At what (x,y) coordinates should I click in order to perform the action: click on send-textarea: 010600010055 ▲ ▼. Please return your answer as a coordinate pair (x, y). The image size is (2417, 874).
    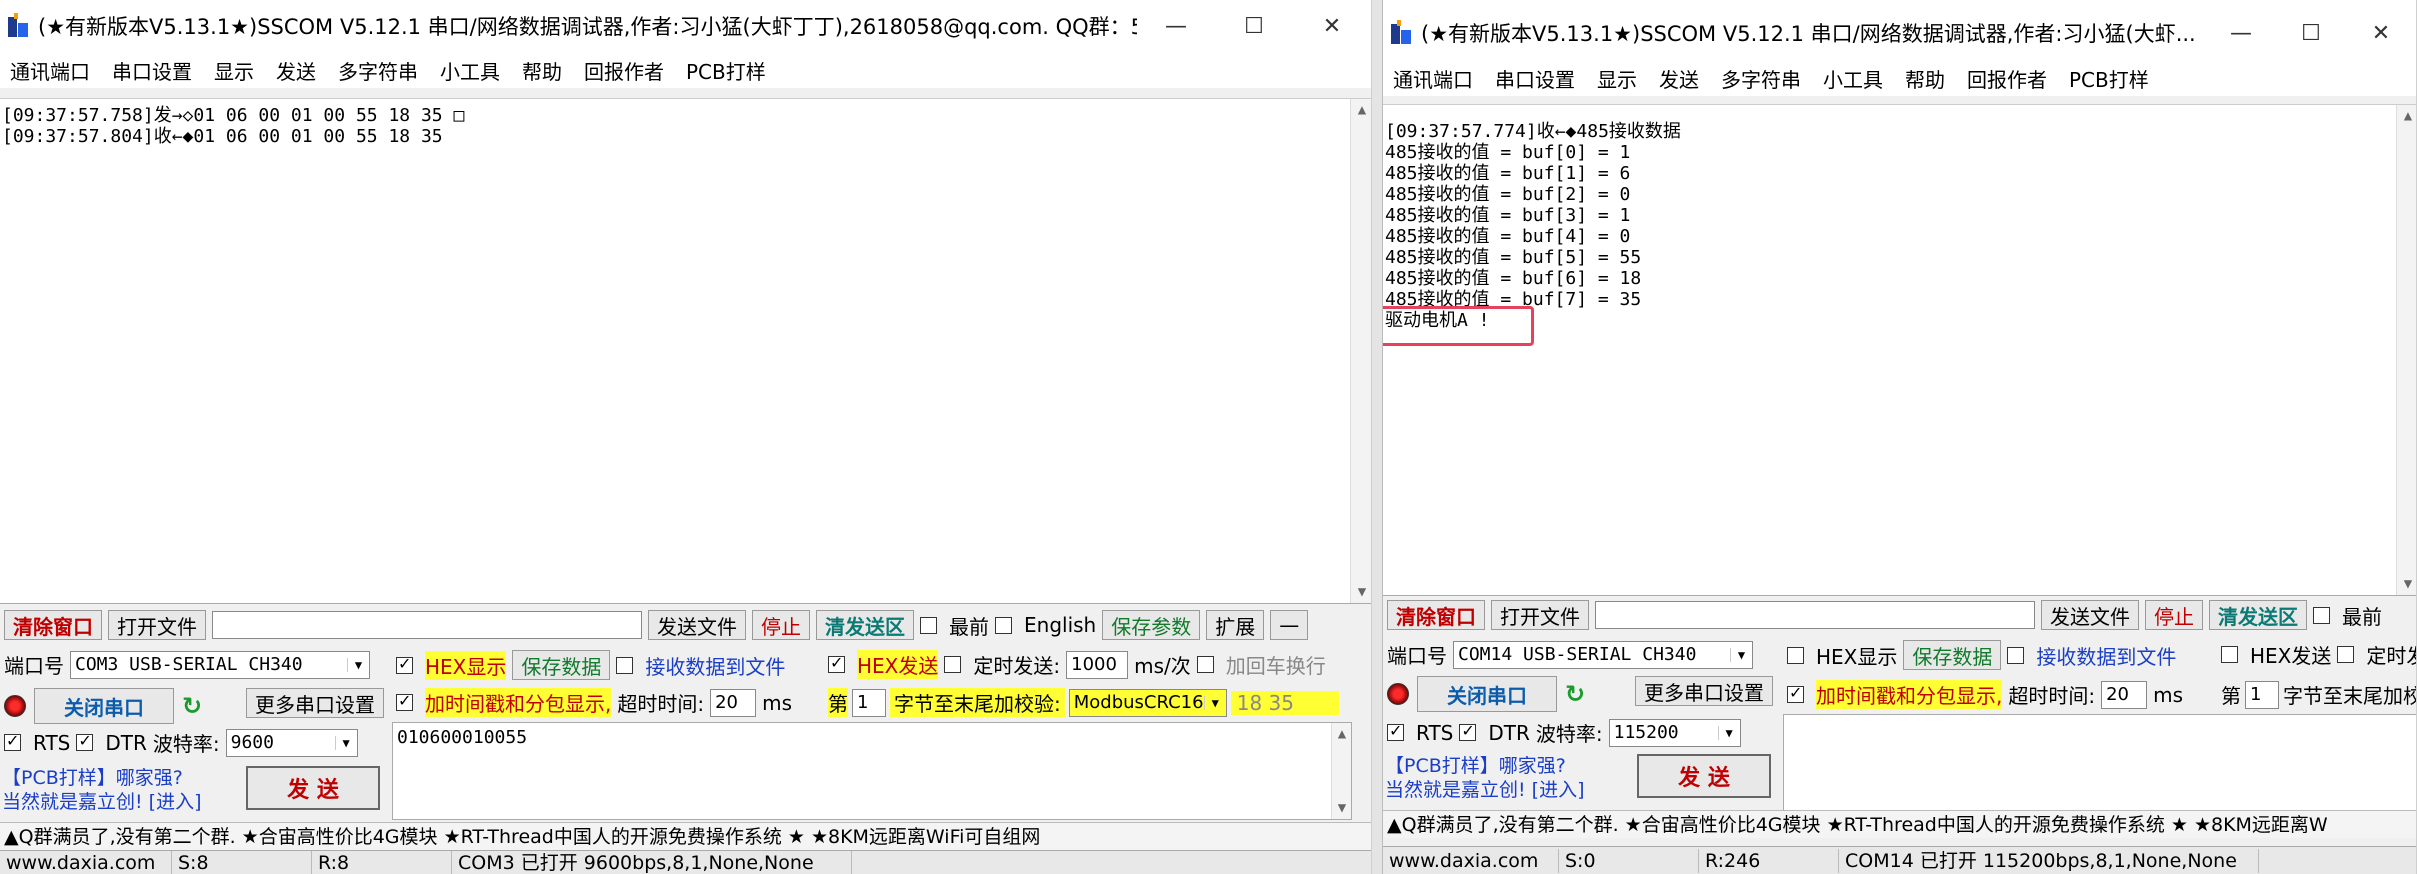
    Looking at the image, I should click on (872, 771).